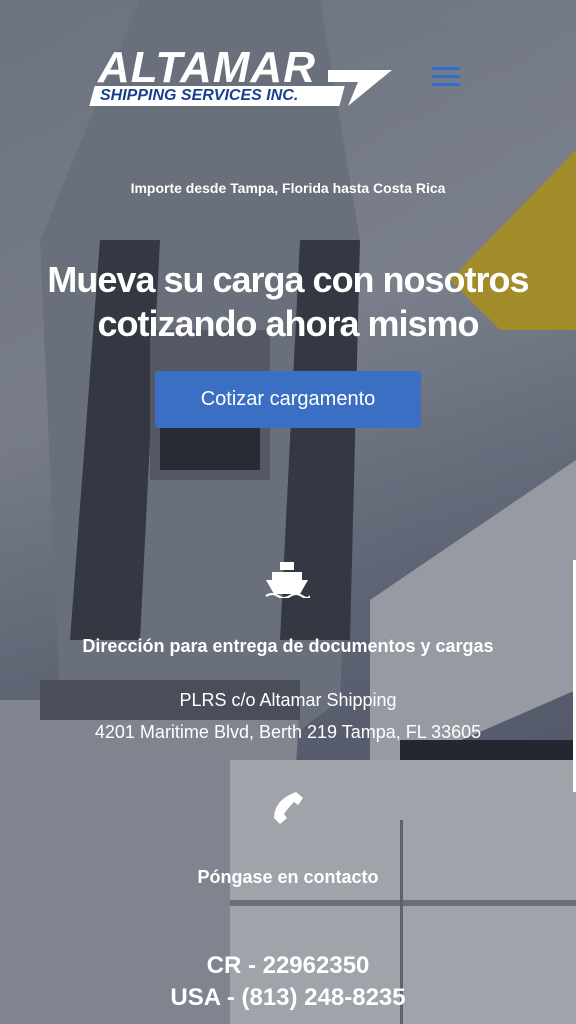 This screenshot has width=576, height=1024. I want to click on phone-cr: CR - 22962350, so click(288, 966).